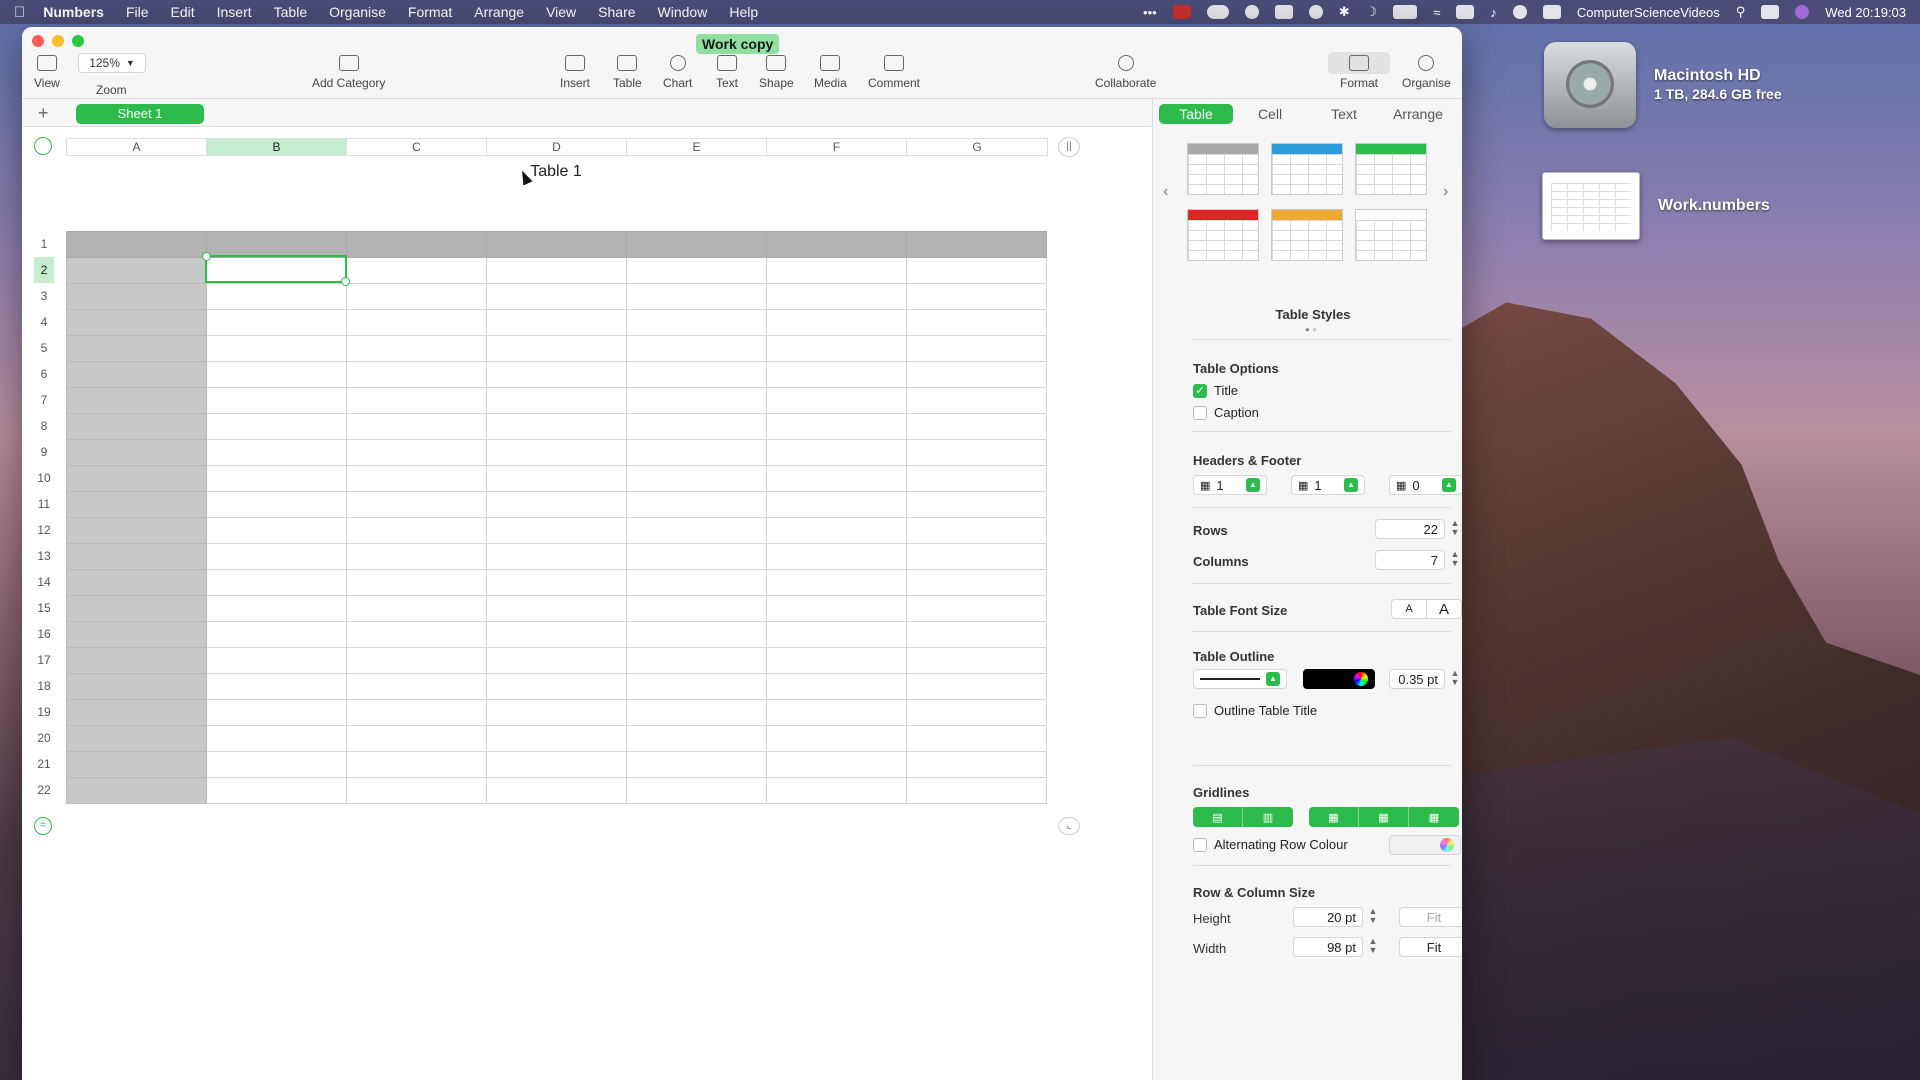 The height and width of the screenshot is (1080, 1920). What do you see at coordinates (44, 764) in the screenshot?
I see `row-header: 21` at bounding box center [44, 764].